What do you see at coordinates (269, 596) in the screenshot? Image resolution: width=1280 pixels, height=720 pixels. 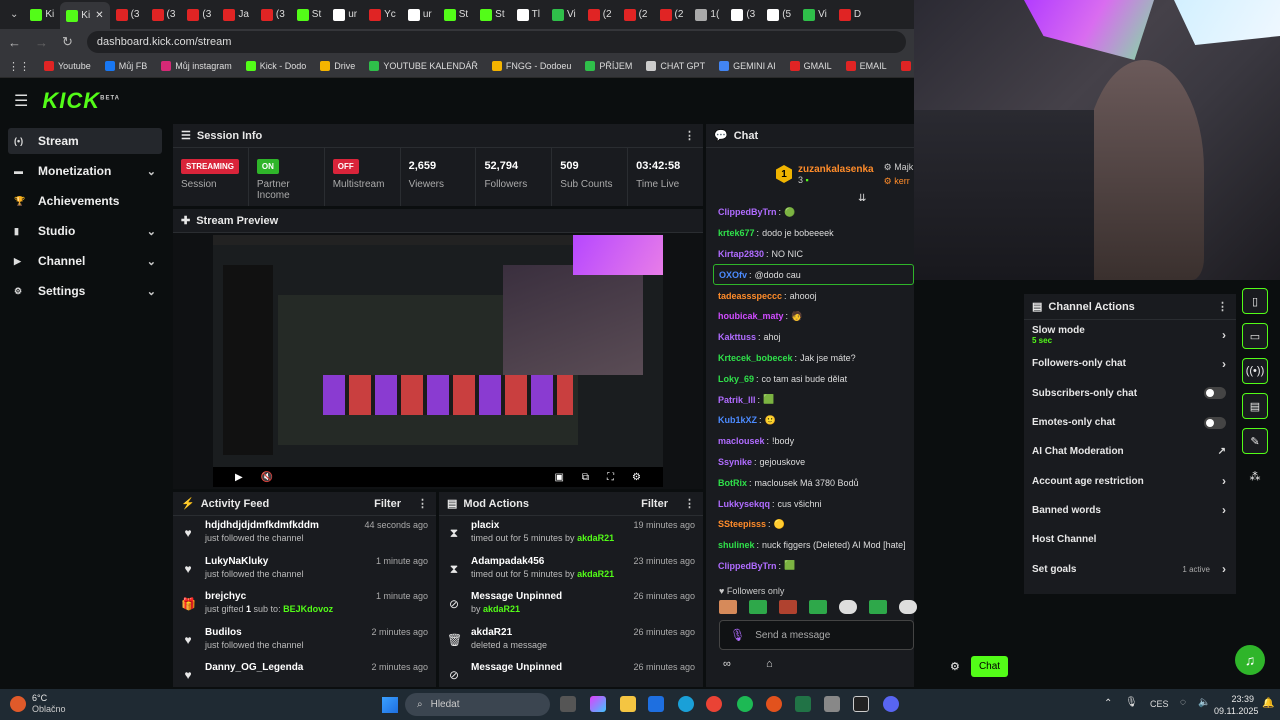 I see `activity-user: brejchyc` at bounding box center [269, 596].